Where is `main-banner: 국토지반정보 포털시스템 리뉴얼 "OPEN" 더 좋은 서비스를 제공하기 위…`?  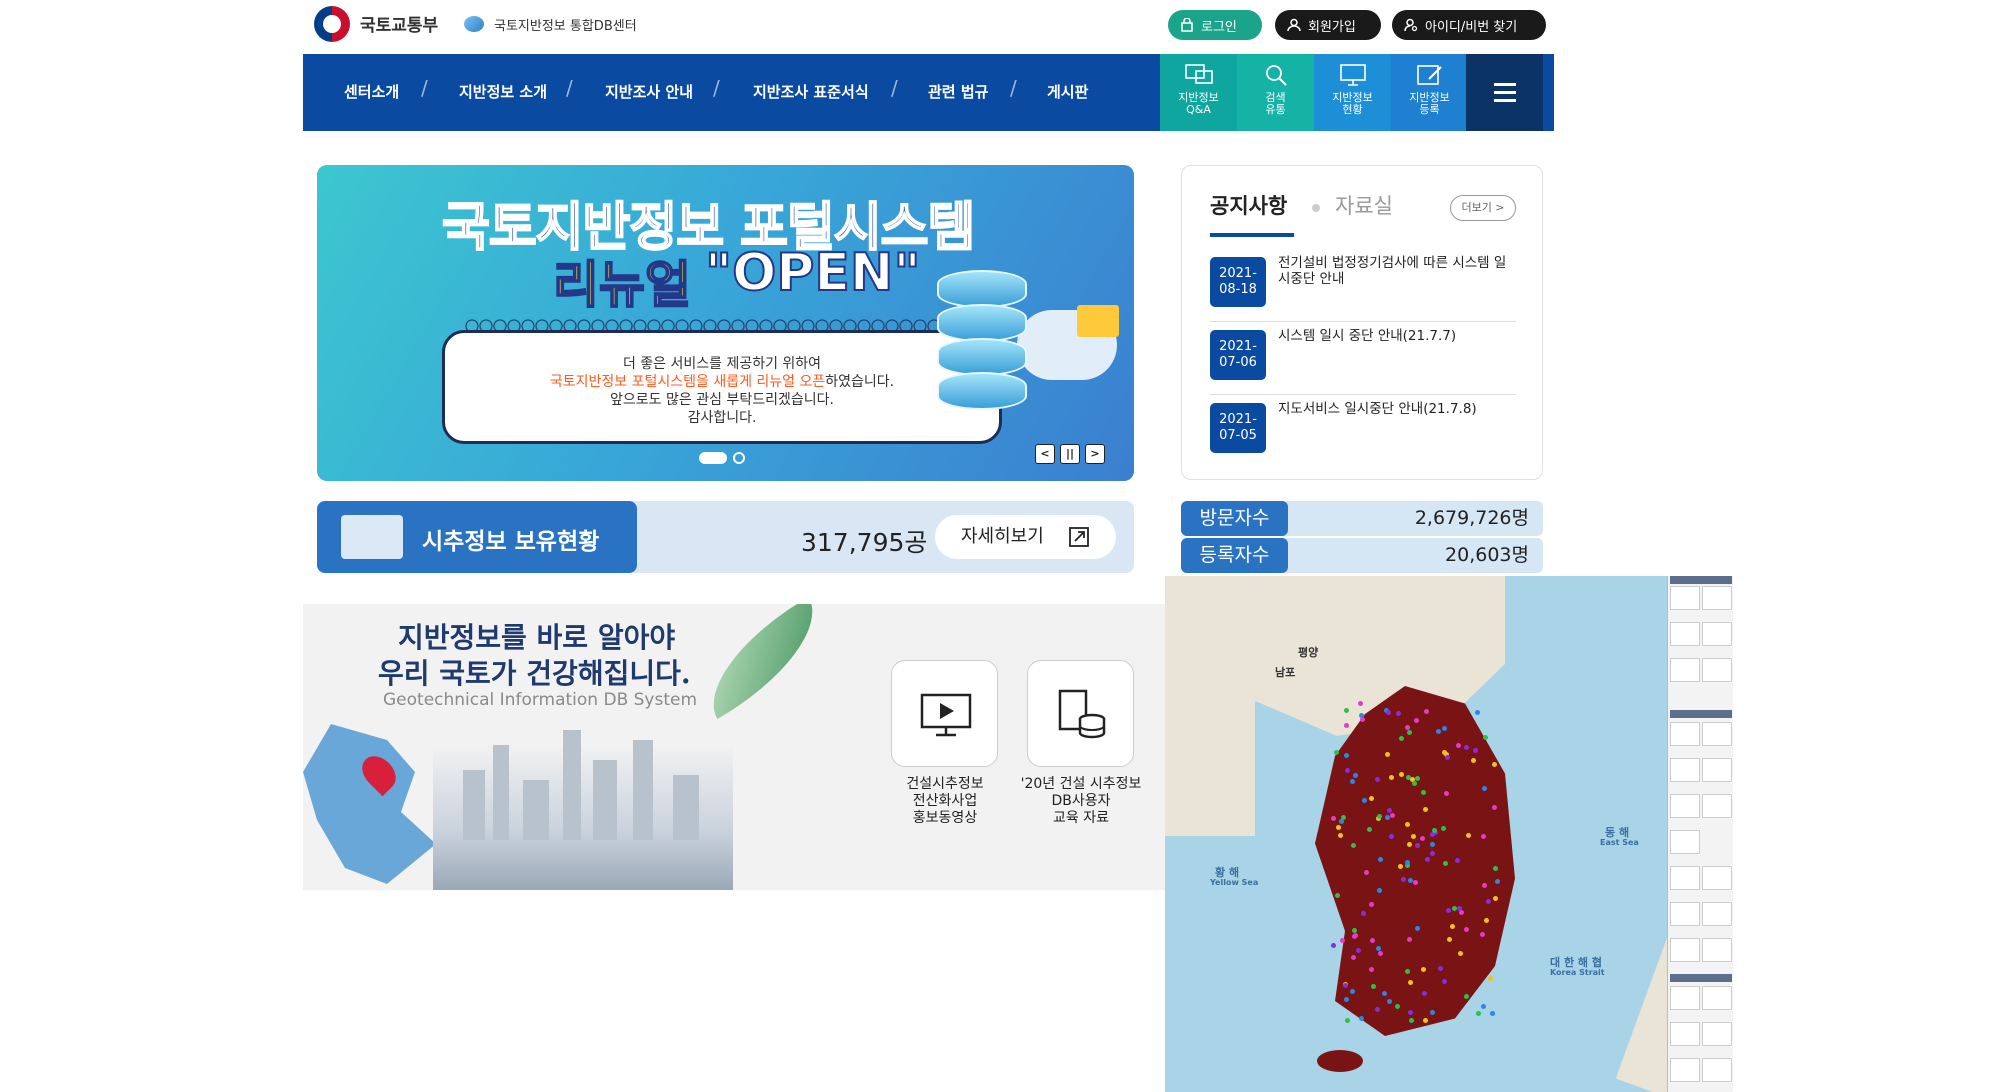
main-banner: 국토지반정보 포털시스템 리뉴얼 "OPEN" 더 좋은 서비스를 제공하기 위… is located at coordinates (725, 323).